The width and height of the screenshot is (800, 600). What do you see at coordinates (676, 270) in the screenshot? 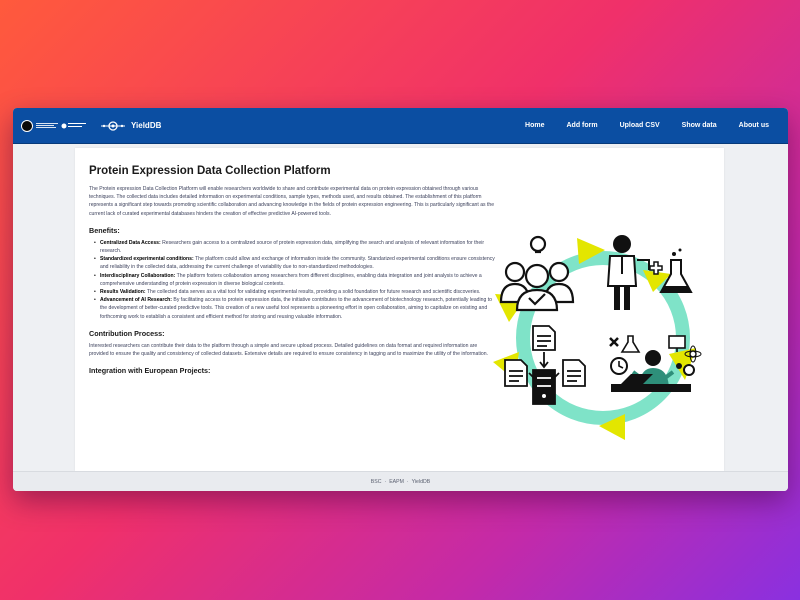
I see `flask-icon` at bounding box center [676, 270].